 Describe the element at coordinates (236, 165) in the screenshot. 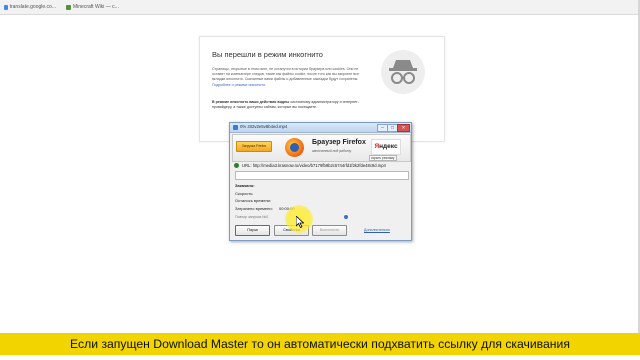

I see `url-status-icon` at that location.